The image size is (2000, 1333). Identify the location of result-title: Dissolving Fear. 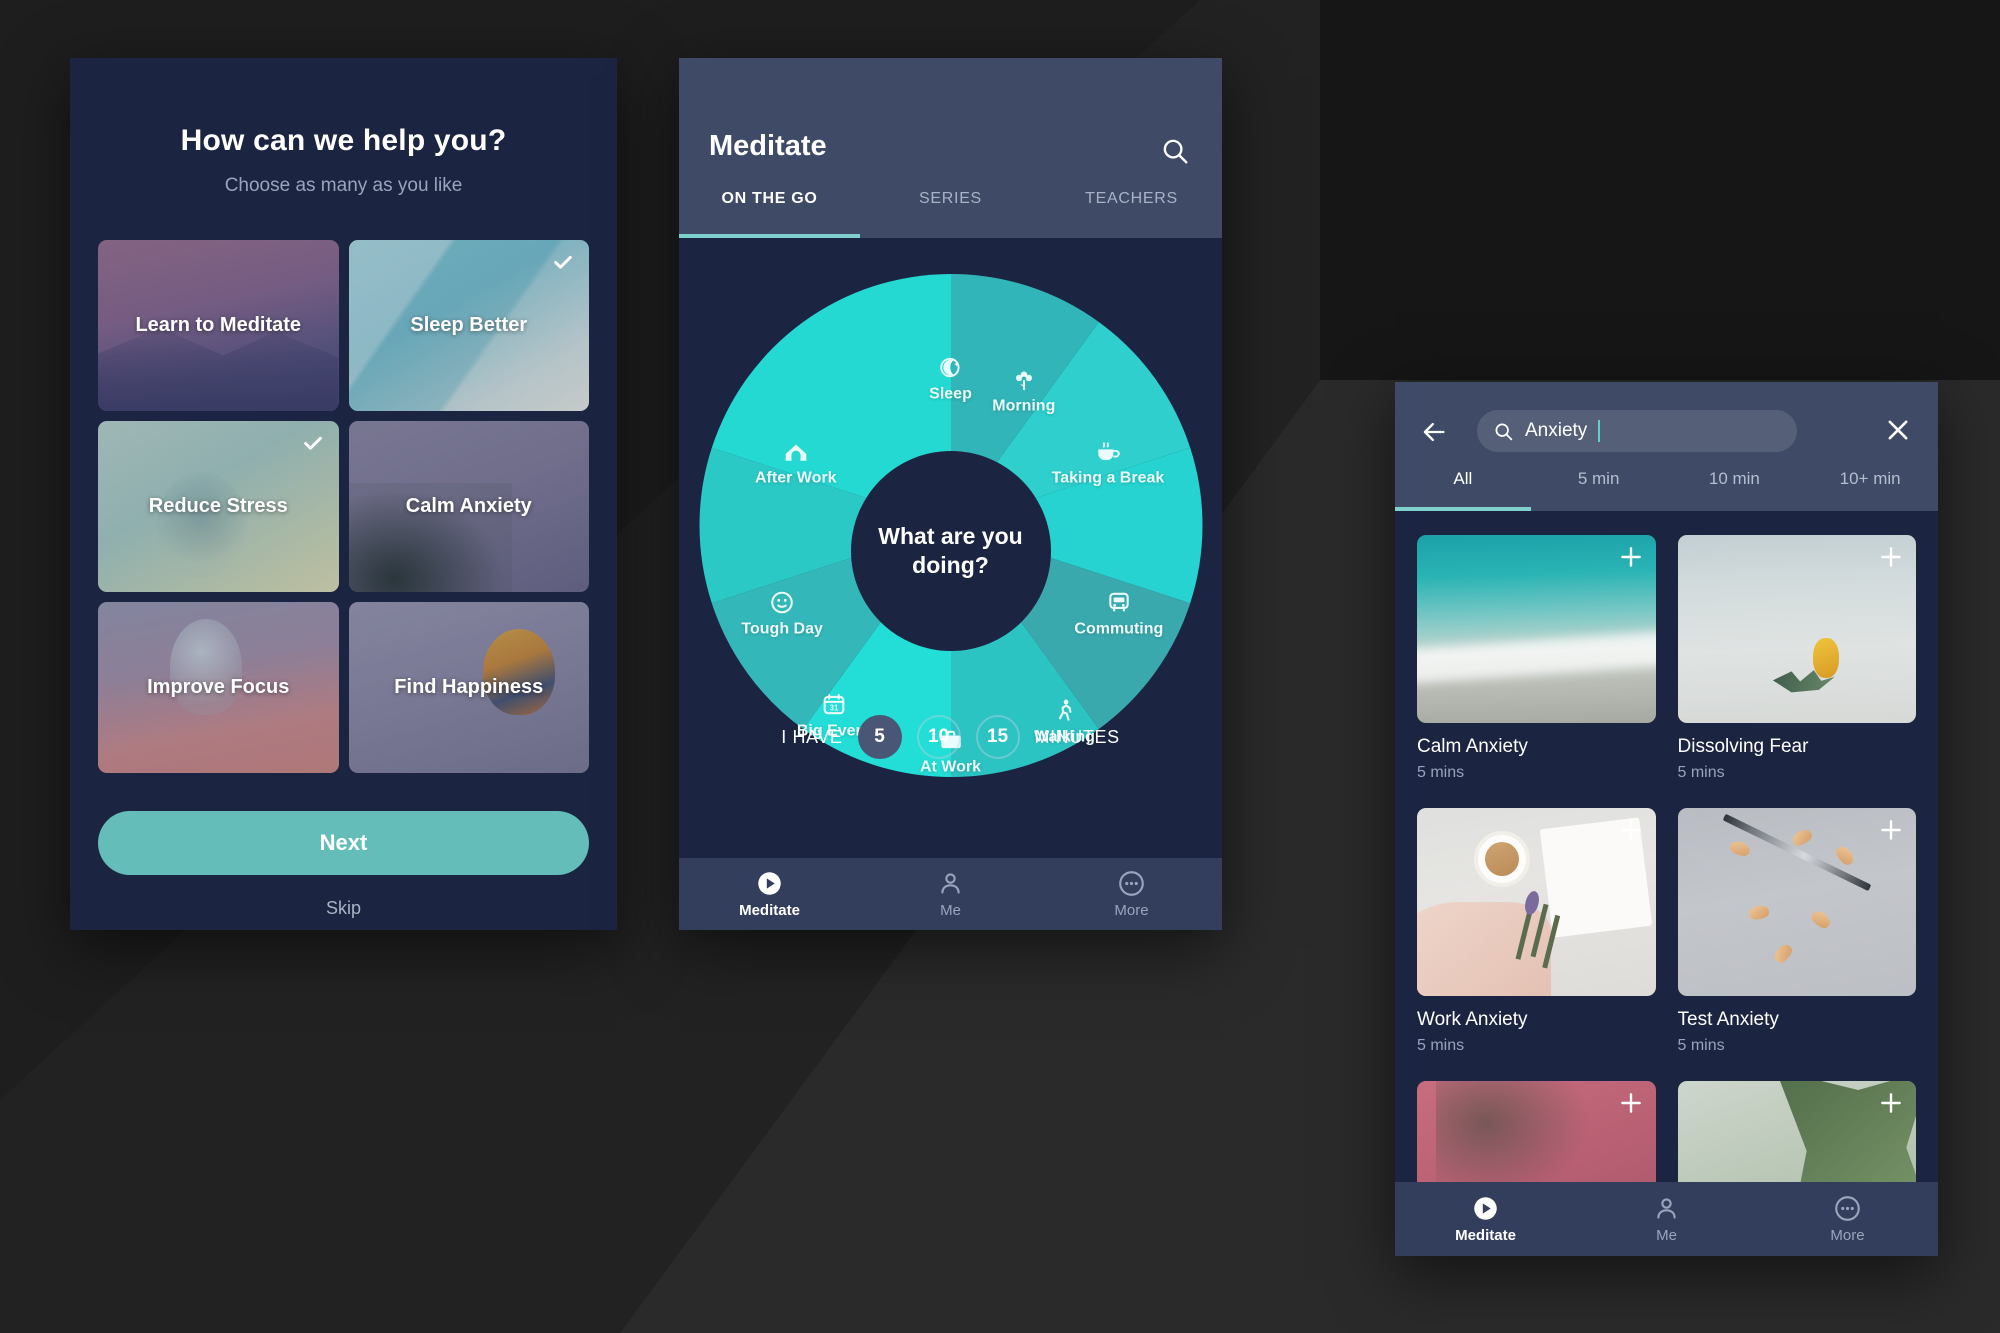
(1743, 746).